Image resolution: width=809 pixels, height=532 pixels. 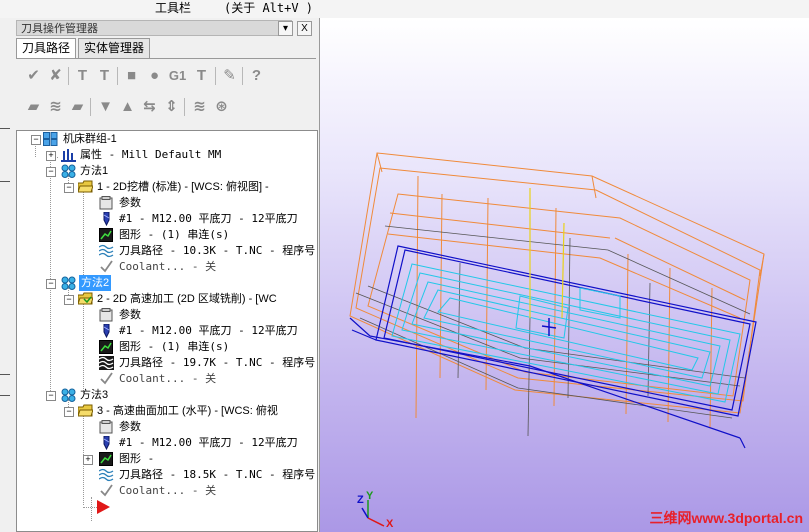 I want to click on tree-root: − 机床群组-1, so click(x=167, y=139).